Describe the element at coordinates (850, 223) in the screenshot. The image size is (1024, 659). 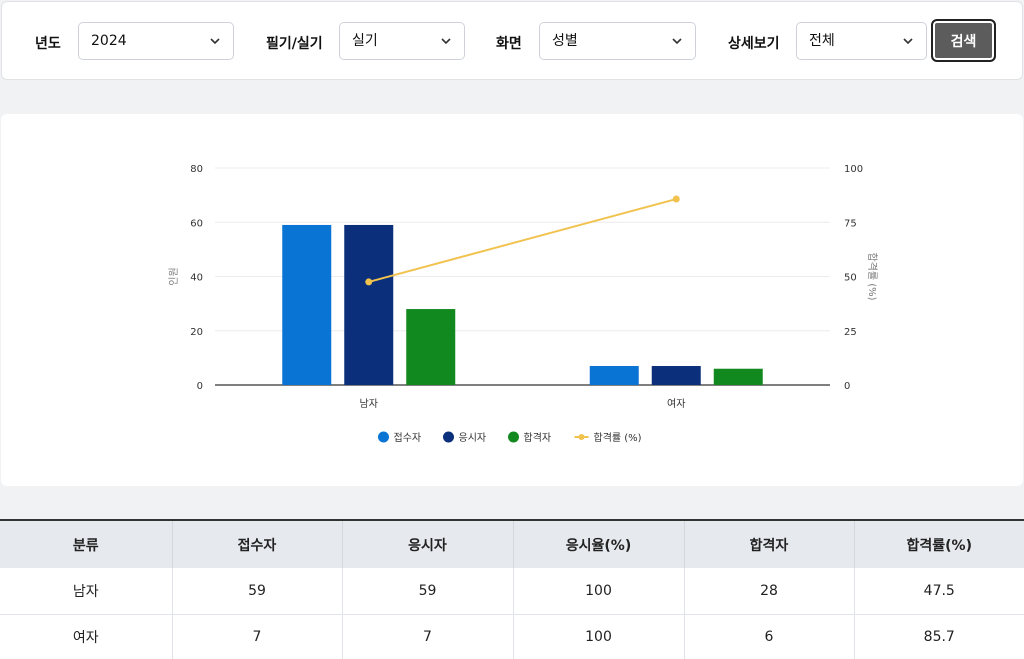
I see `y2-tick-label: 75` at that location.